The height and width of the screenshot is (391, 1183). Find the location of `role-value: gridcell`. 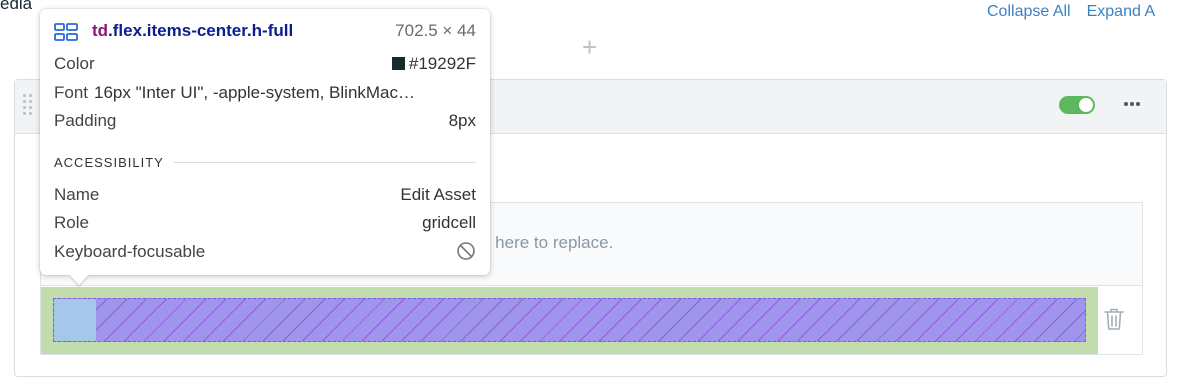

role-value: gridcell is located at coordinates (449, 222).